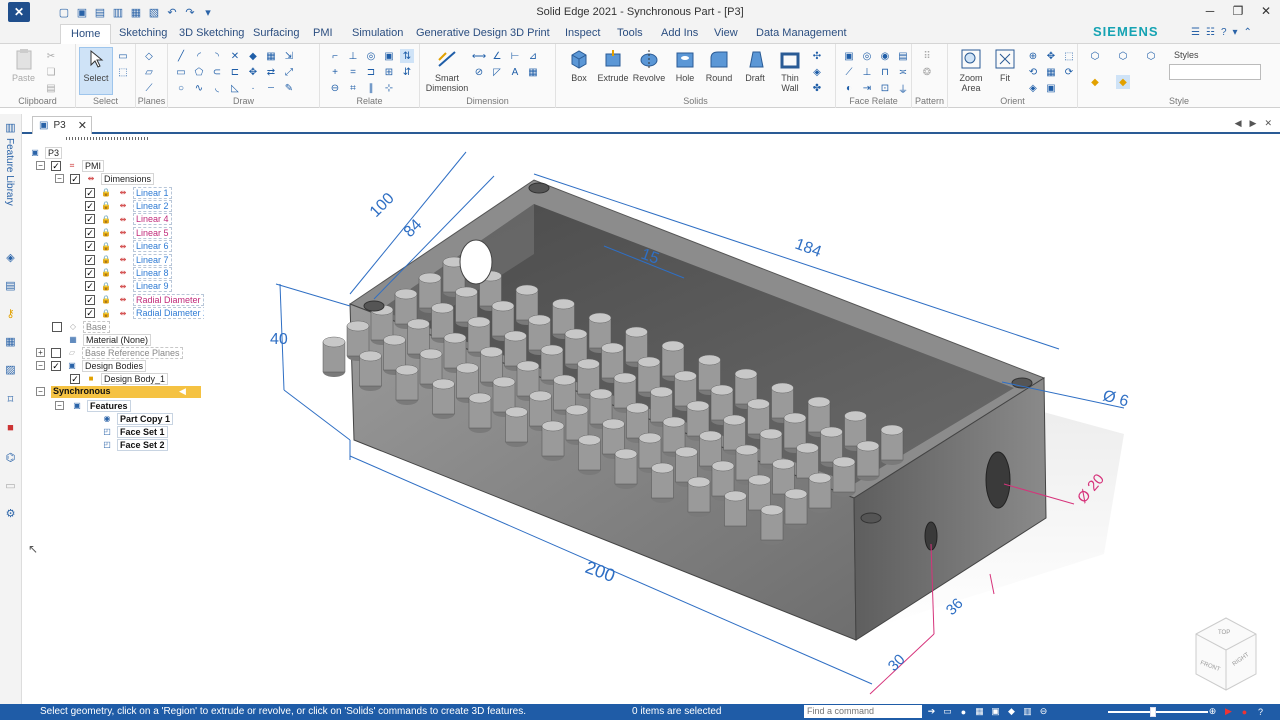 The image size is (1280, 720). I want to click on colors-icon: ■, so click(10, 427).